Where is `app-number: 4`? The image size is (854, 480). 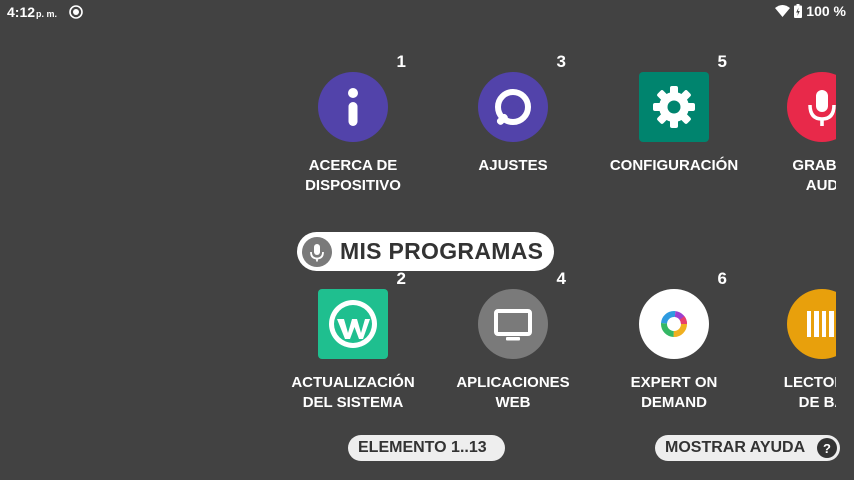
app-number: 4 is located at coordinates (561, 278).